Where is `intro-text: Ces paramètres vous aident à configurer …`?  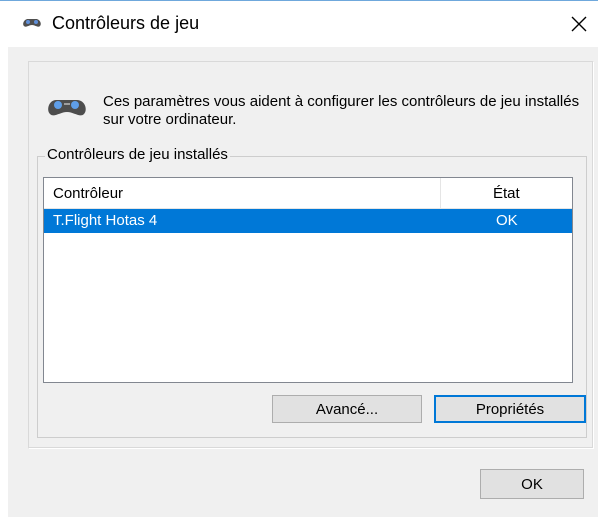
intro-text: Ces paramètres vous aident à configurer … is located at coordinates (341, 110).